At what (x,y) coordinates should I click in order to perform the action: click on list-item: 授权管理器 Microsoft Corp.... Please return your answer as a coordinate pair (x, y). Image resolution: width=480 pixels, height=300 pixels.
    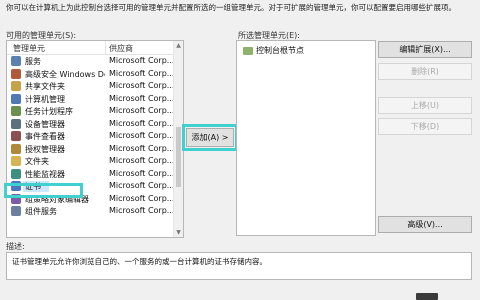
    Looking at the image, I should click on (91, 149).